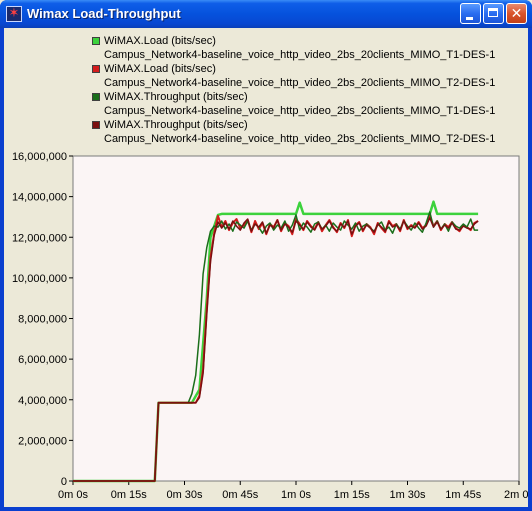 The height and width of the screenshot is (511, 532). I want to click on y-tick-label: 4,000,000, so click(42, 401).